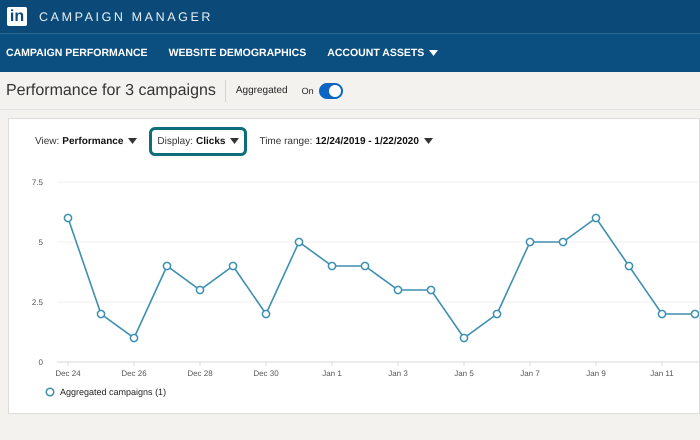 The width and height of the screenshot is (700, 440). I want to click on nav-tab: ACCOUNT ASSETS, so click(382, 53).